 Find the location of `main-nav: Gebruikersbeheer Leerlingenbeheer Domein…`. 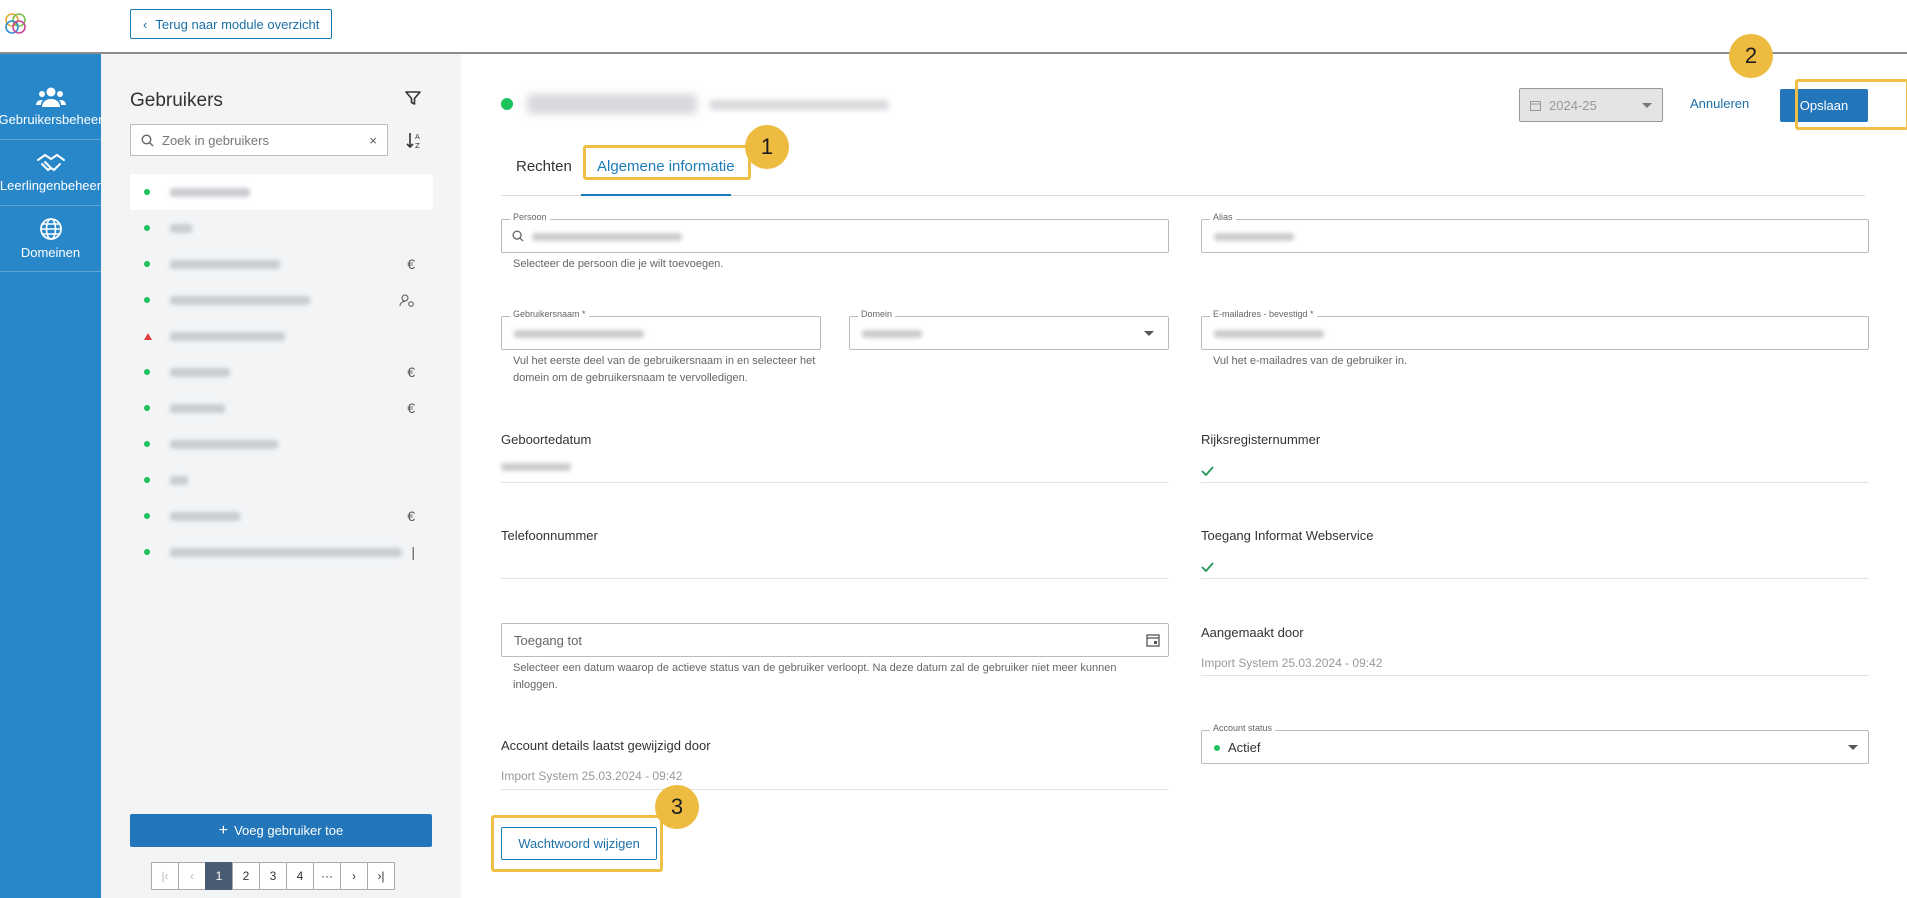

main-nav: Gebruikersbeheer Leerlingenbeheer Domein… is located at coordinates (51, 476).